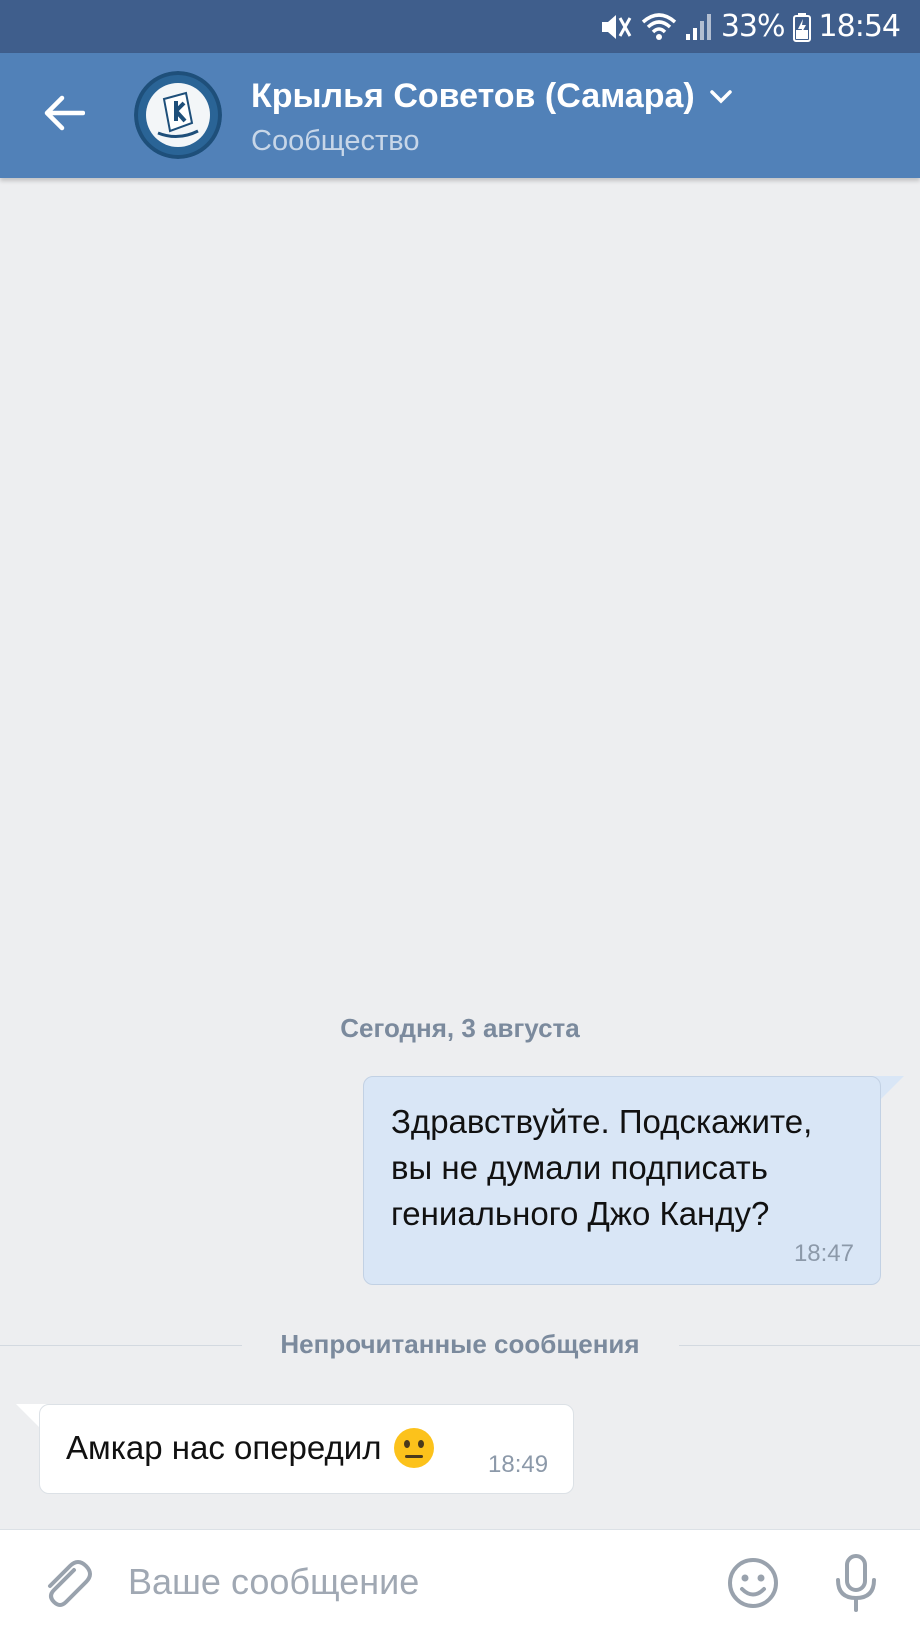 The width and height of the screenshot is (920, 1637). I want to click on status-icons: 33% 18:54, so click(750, 26).